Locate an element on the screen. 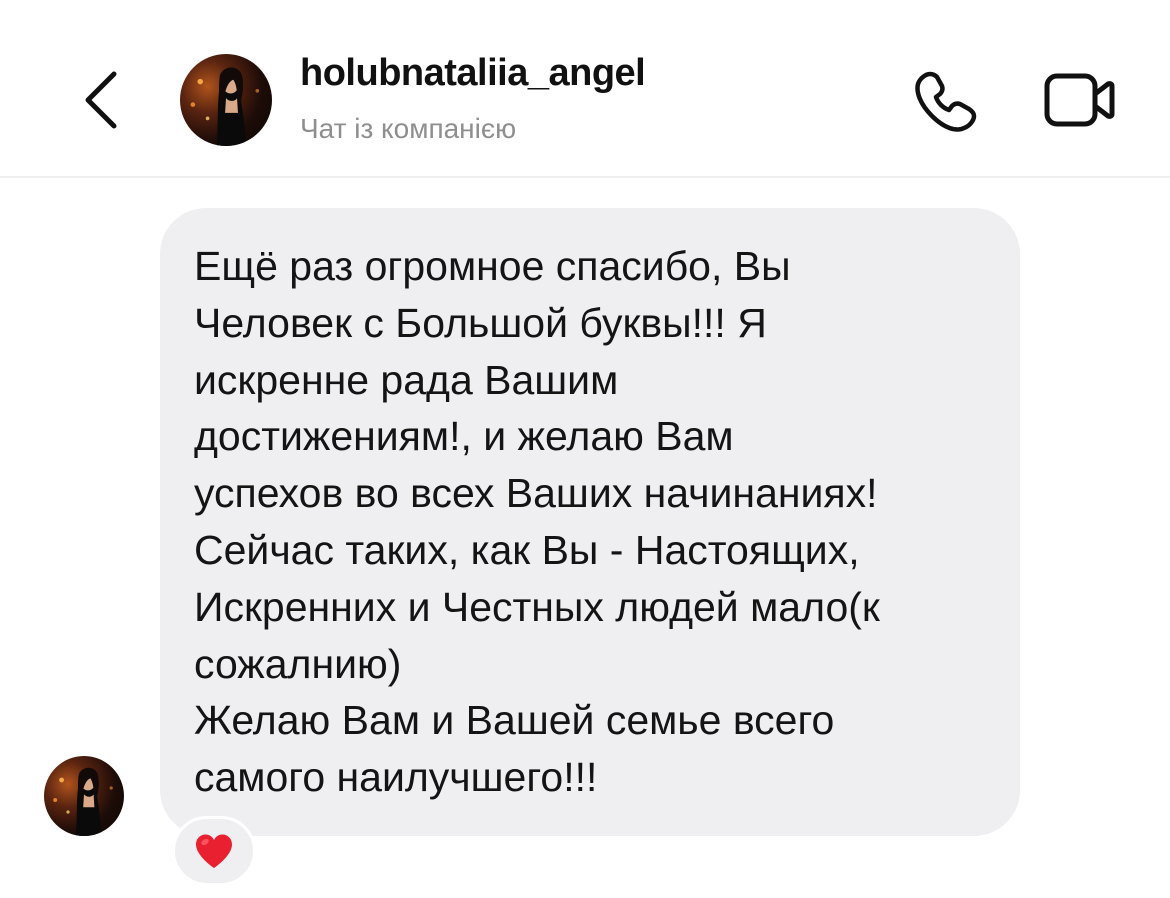 This screenshot has height=898, width=1170. reaction-badge is located at coordinates (214, 851).